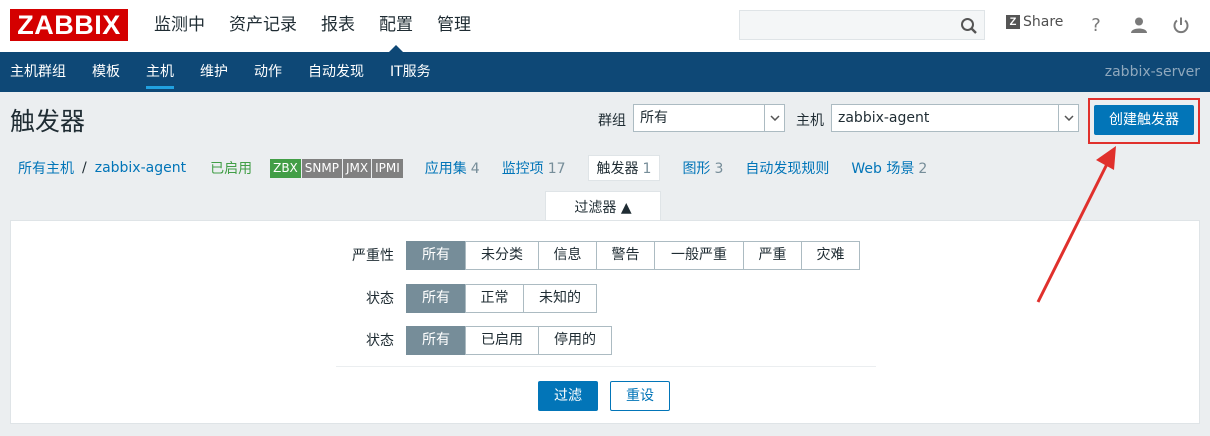 The image size is (1210, 436). I want to click on host-select-value: zabbix-agent, so click(884, 118).